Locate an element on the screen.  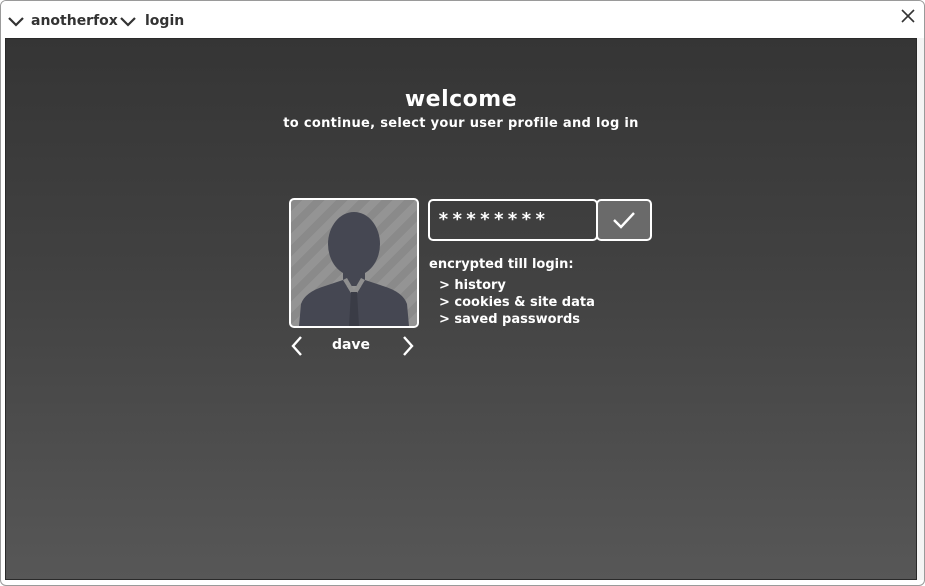
login-submit-button is located at coordinates (624, 220).